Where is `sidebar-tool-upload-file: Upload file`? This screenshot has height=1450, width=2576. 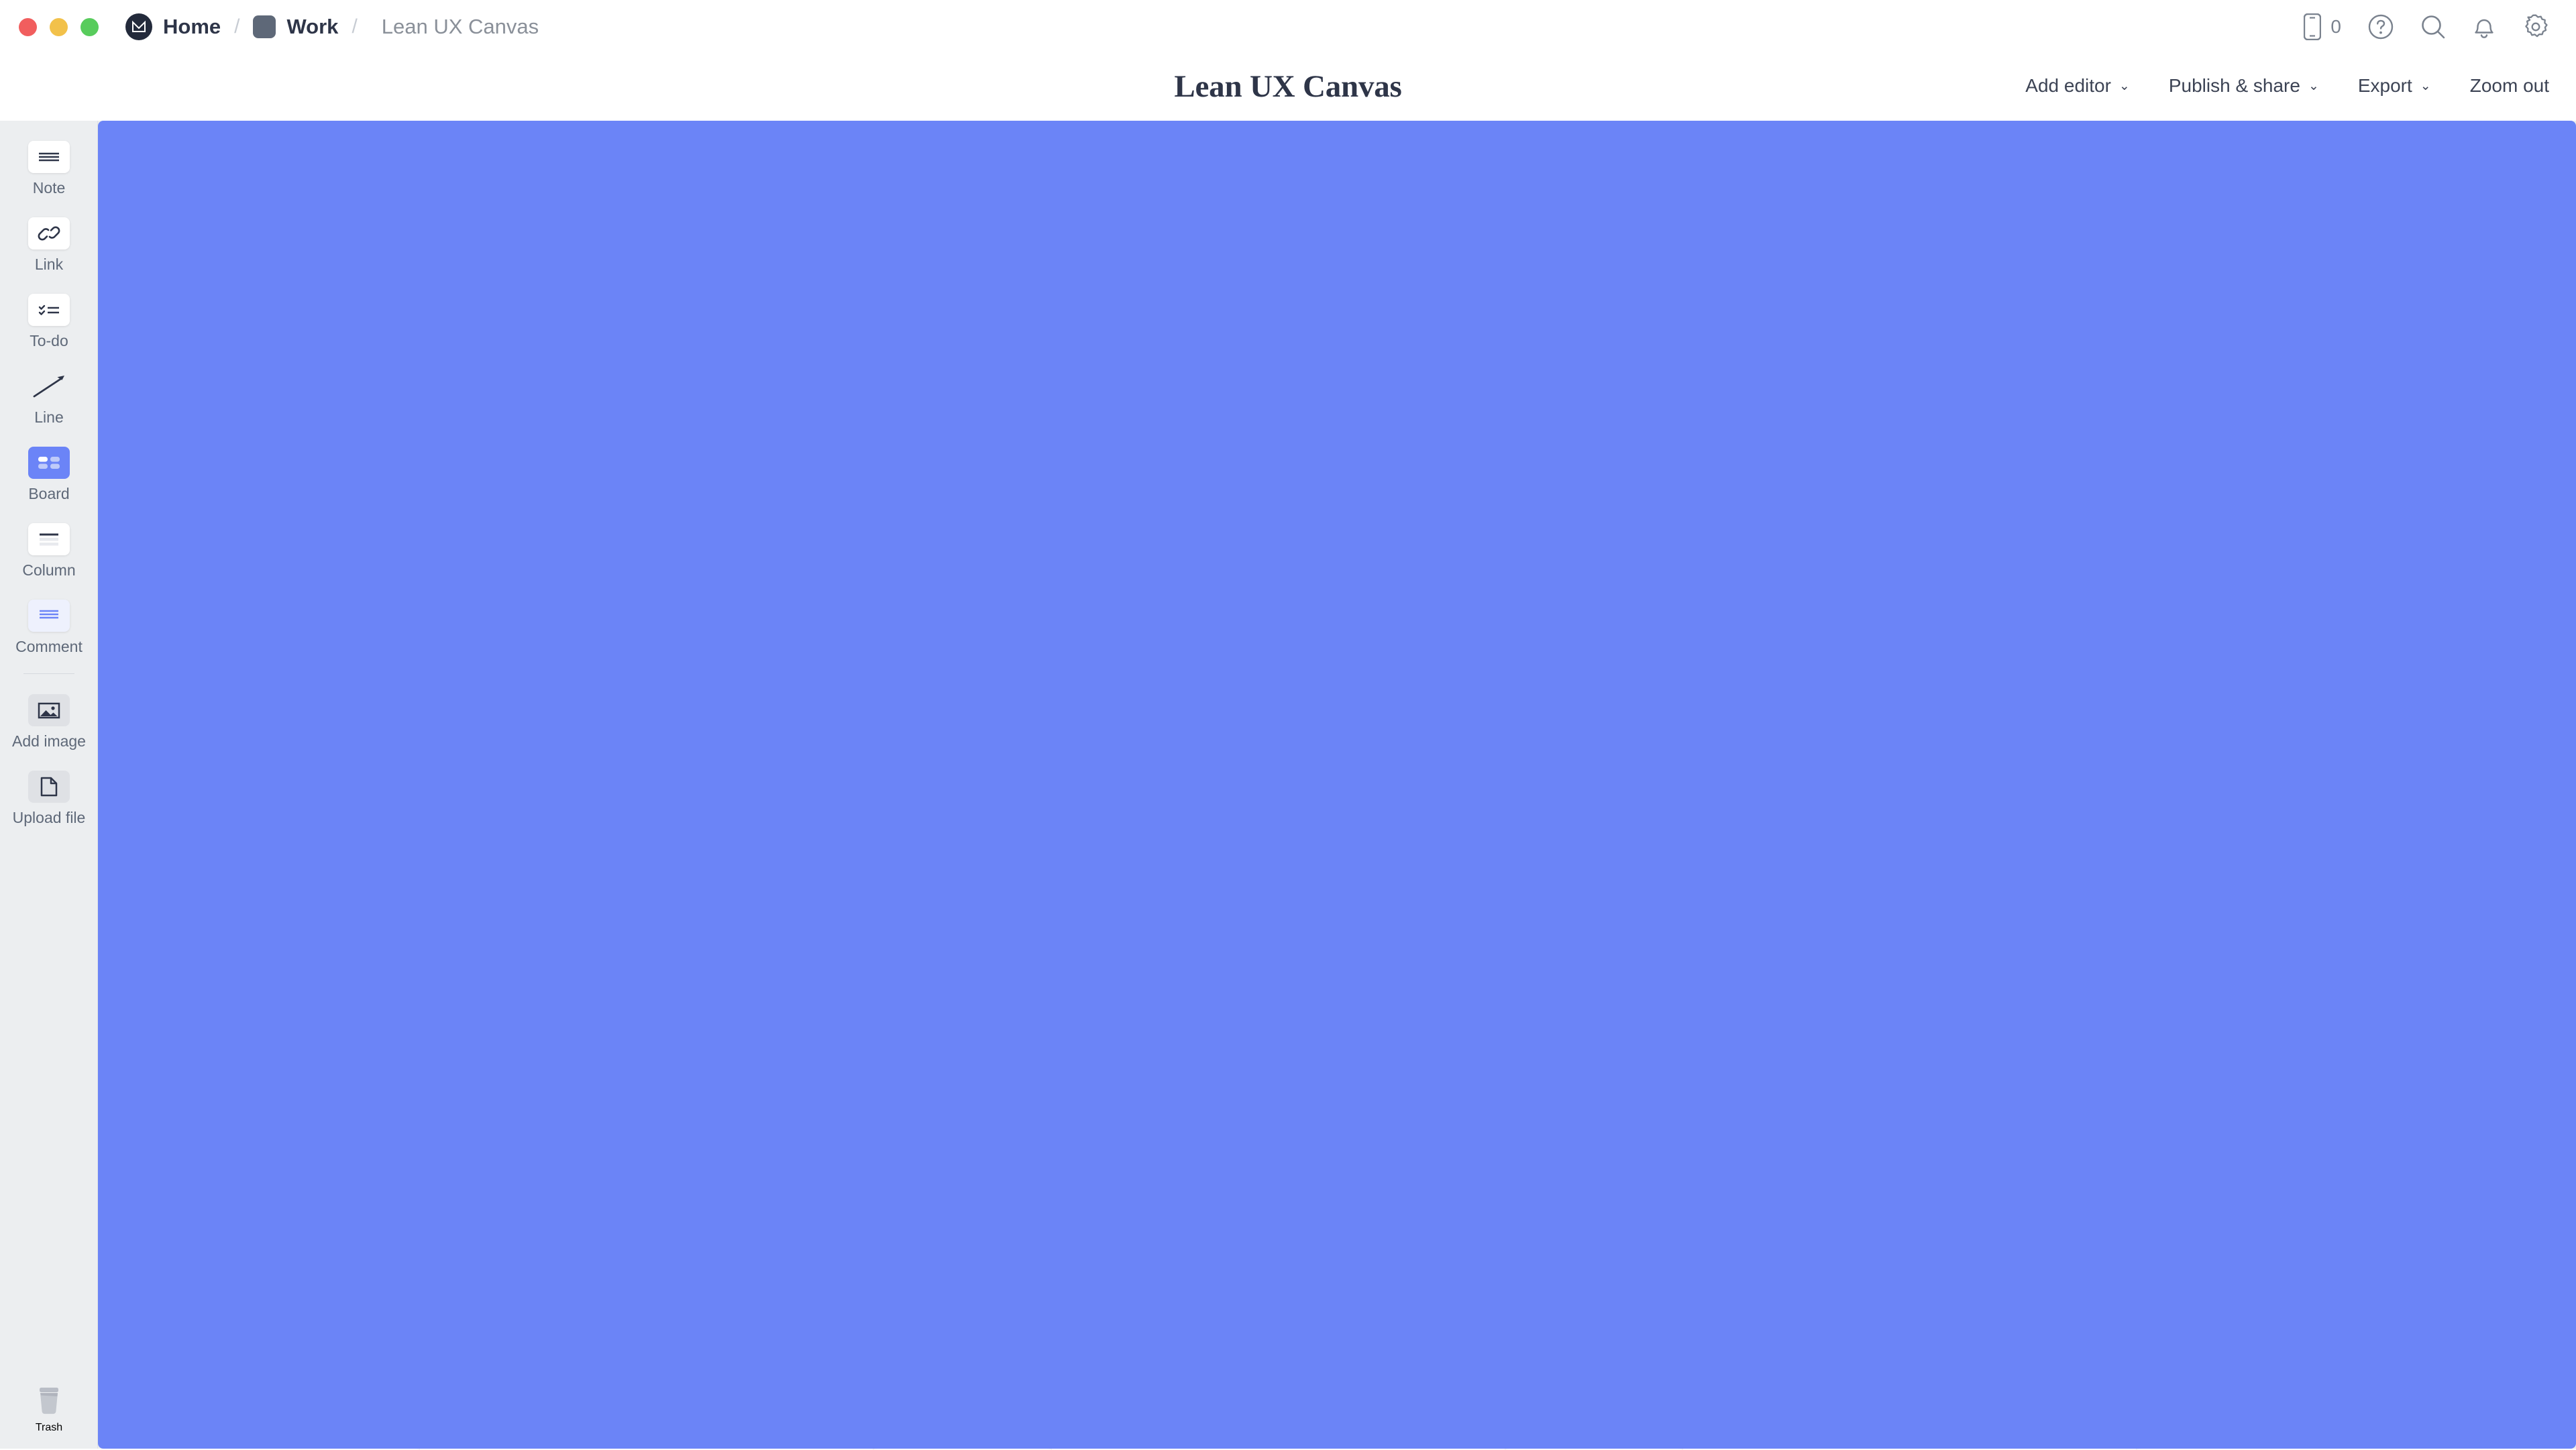
sidebar-tool-upload-file: Upload file is located at coordinates (49, 799).